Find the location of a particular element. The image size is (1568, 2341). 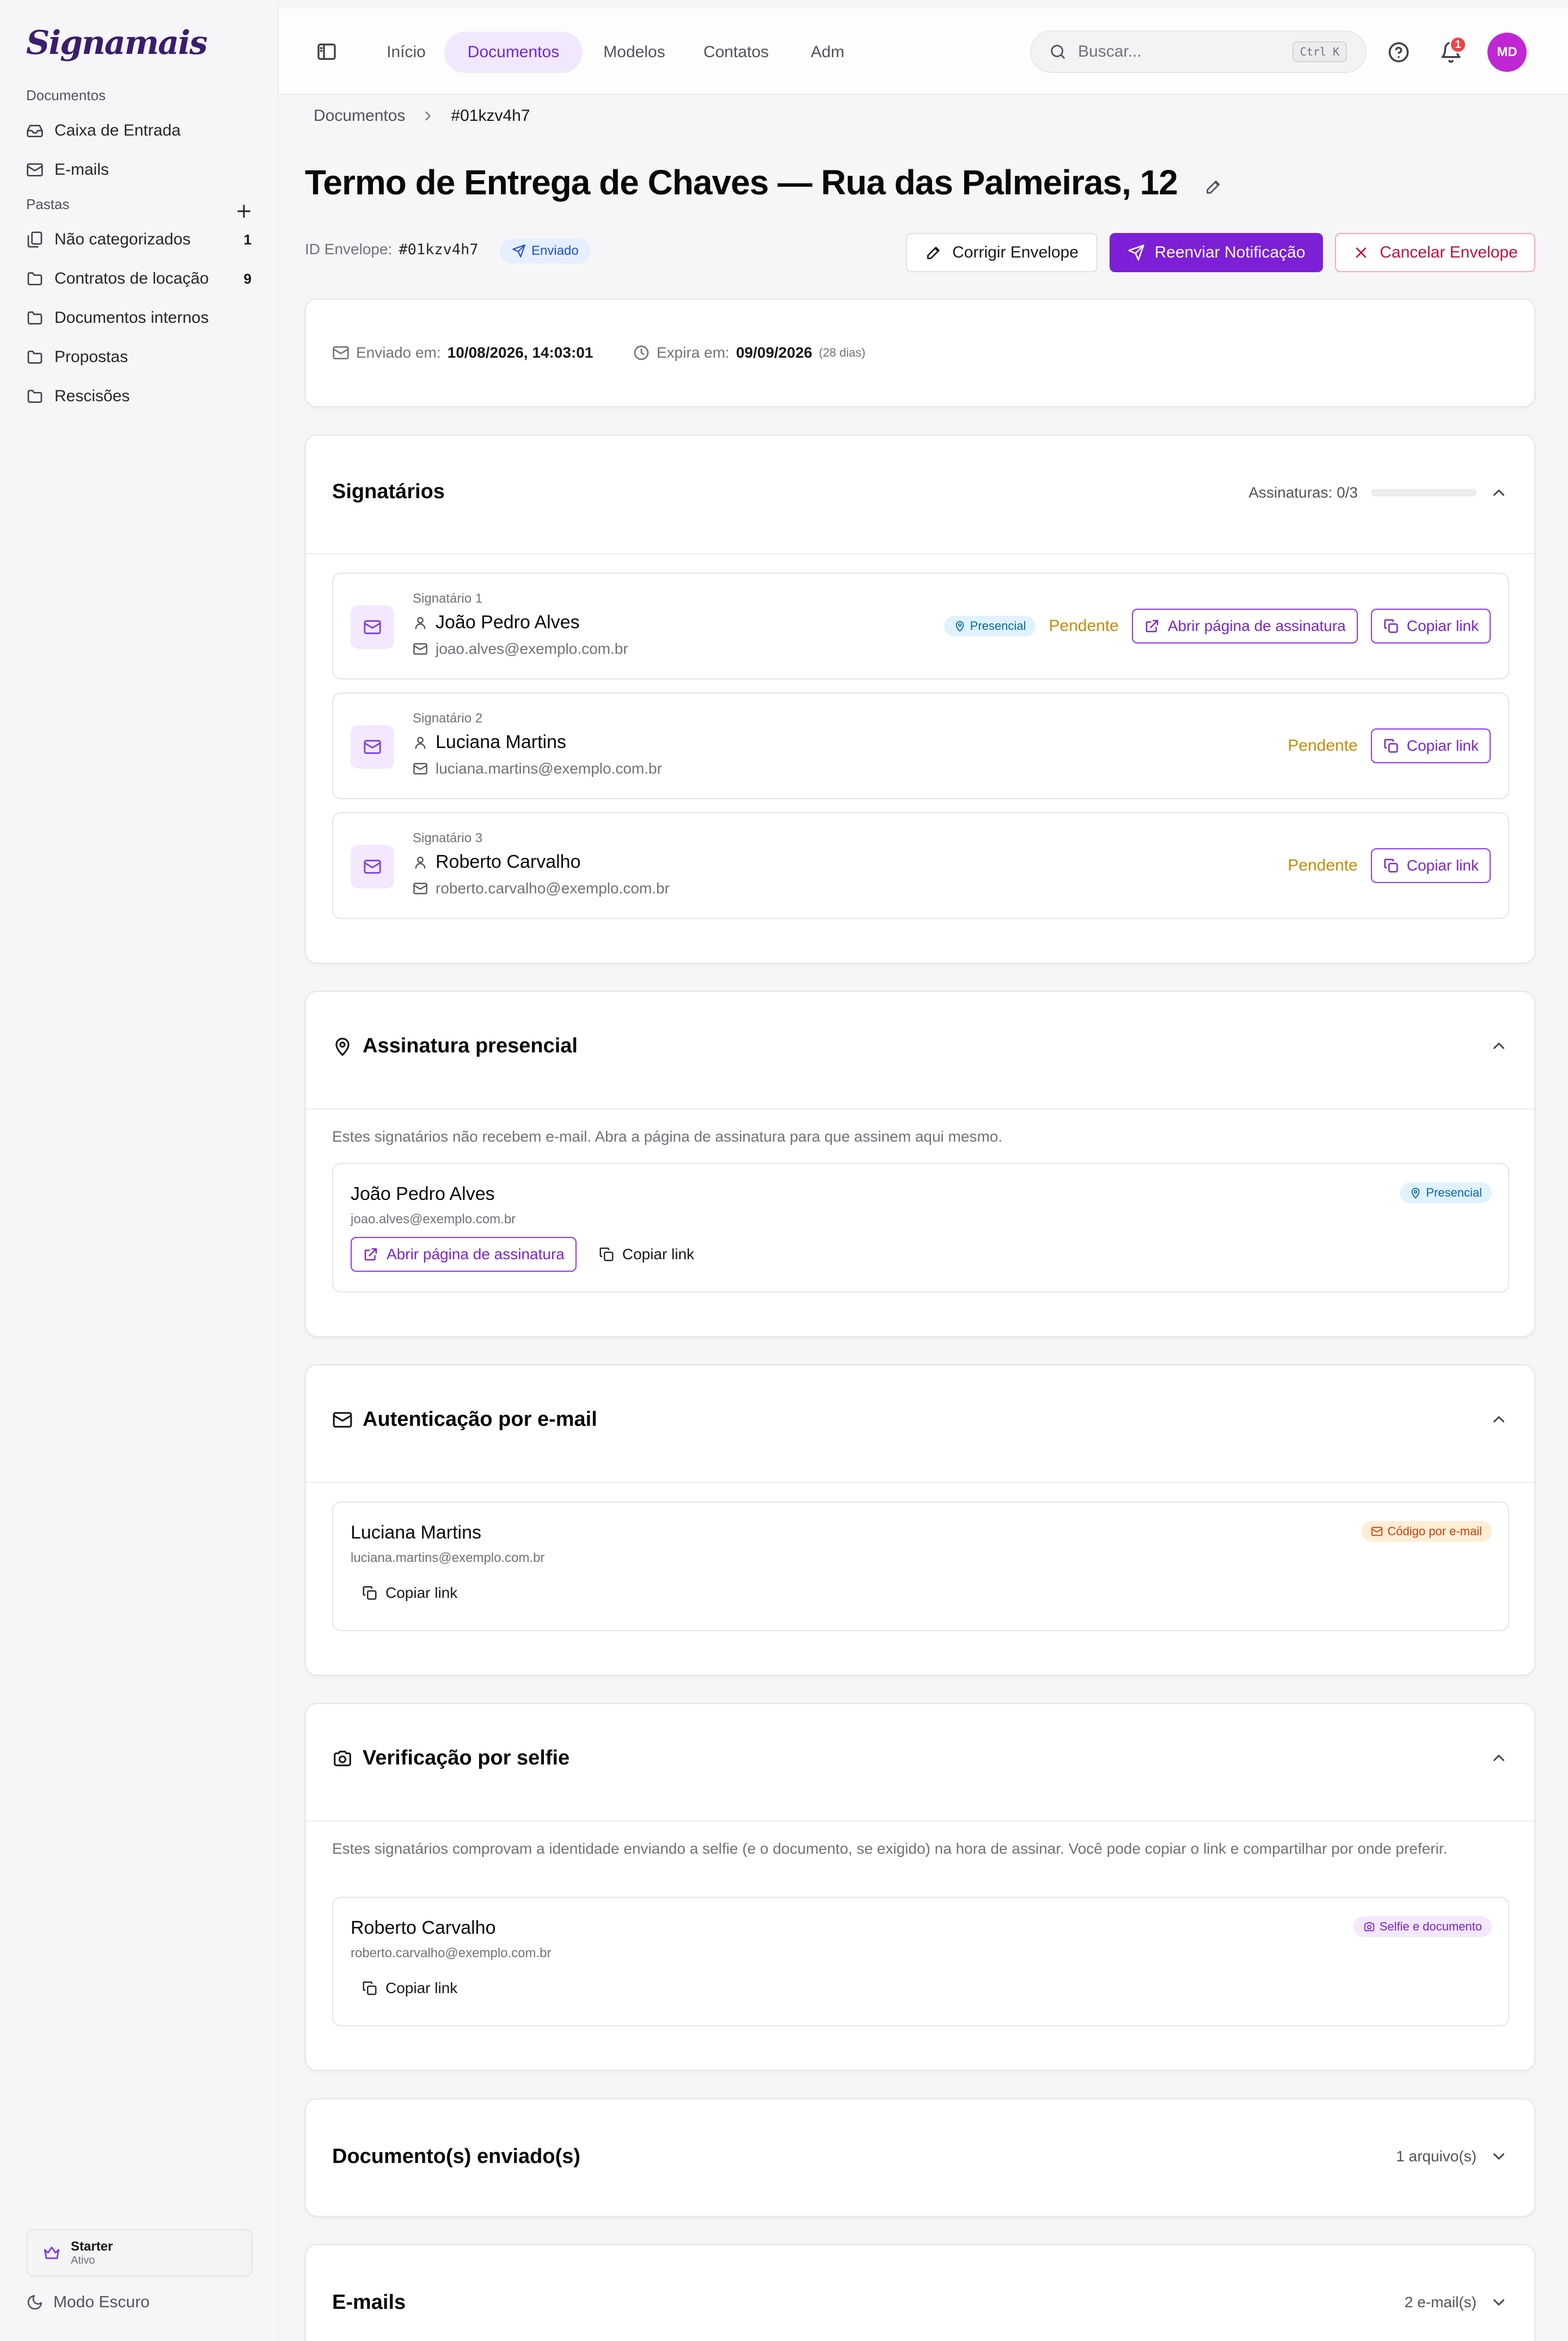

card-title: Autenticação por e-mail is located at coordinates (480, 1419).